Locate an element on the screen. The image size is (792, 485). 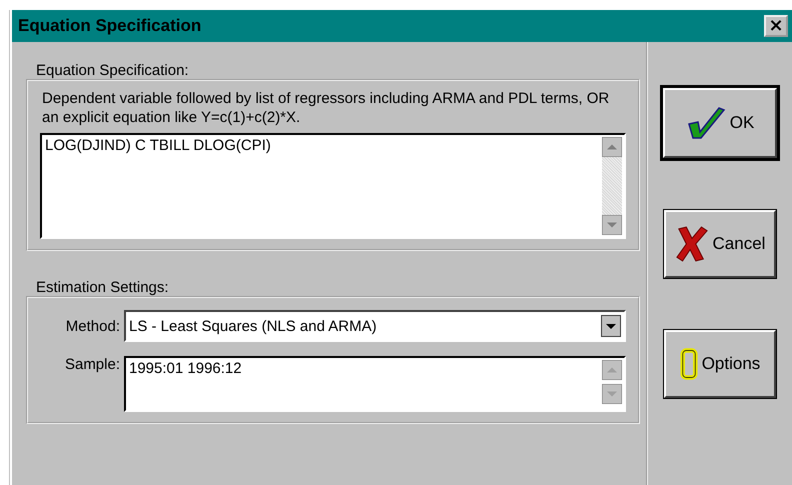
cancel-button: Cancel is located at coordinates (720, 244).